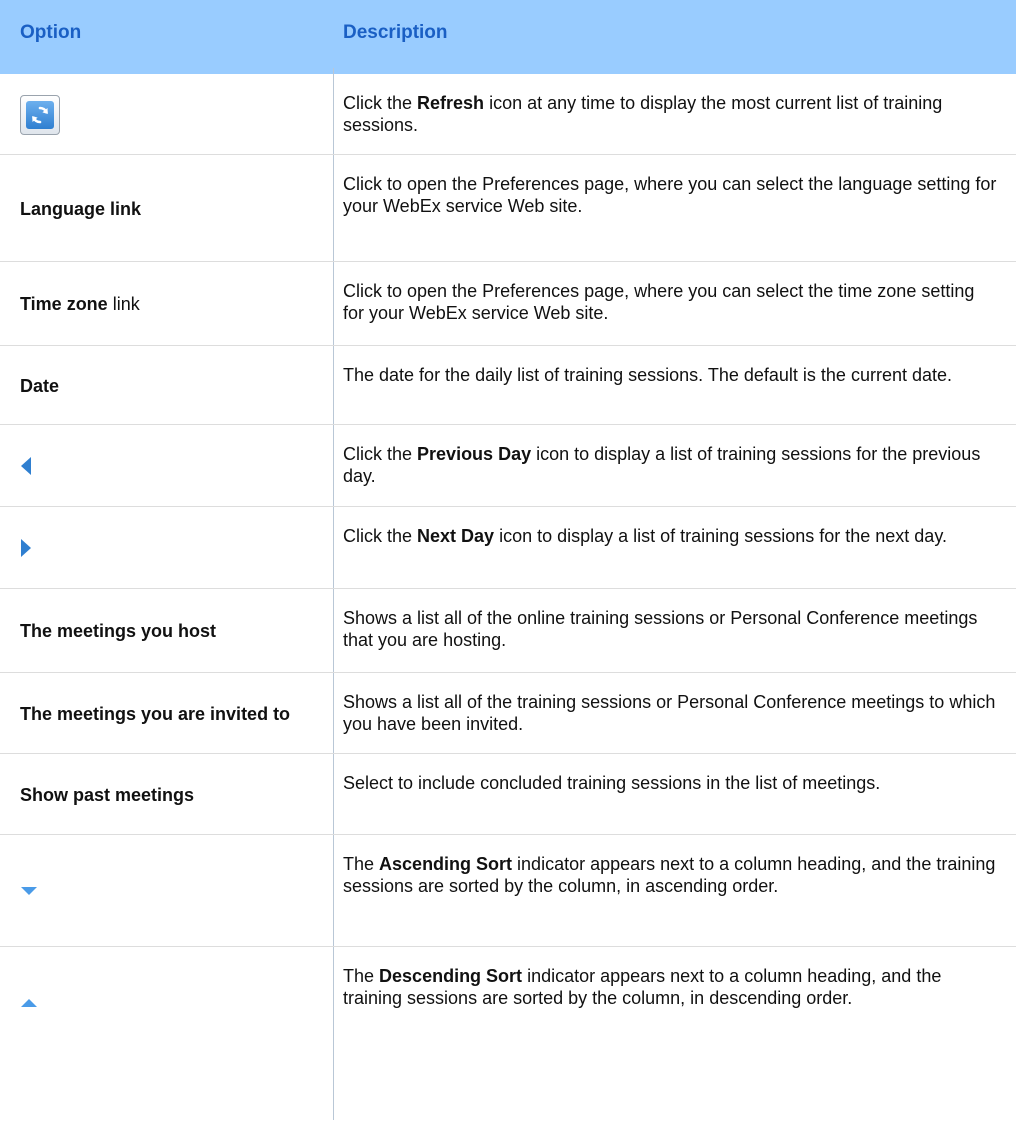 This screenshot has width=1016, height=1122. What do you see at coordinates (64, 304) in the screenshot?
I see `option-label-segment: Time zone` at bounding box center [64, 304].